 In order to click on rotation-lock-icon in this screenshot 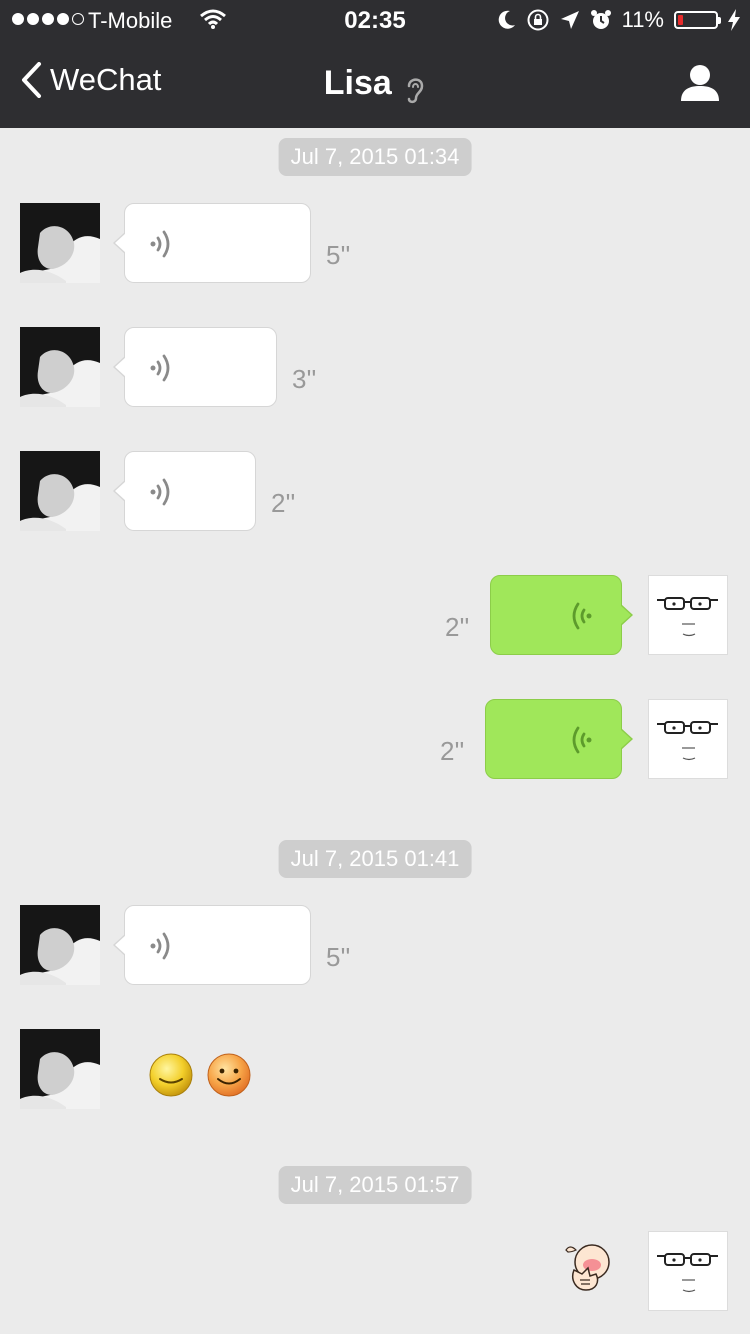, I will do `click(538, 20)`.